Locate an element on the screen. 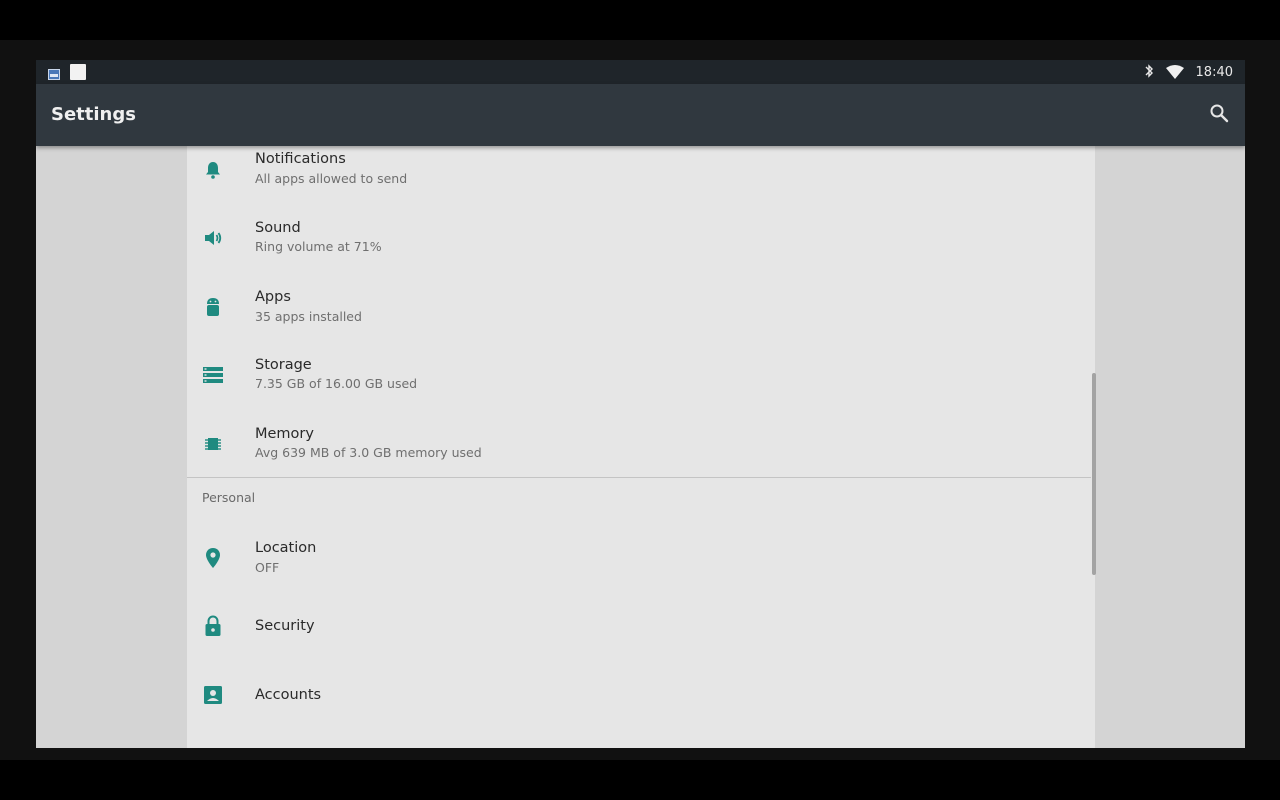 This screenshot has width=1280, height=800. settings-item-storage: Storage 7.35 GB of 16.00 GB used is located at coordinates (639, 375).